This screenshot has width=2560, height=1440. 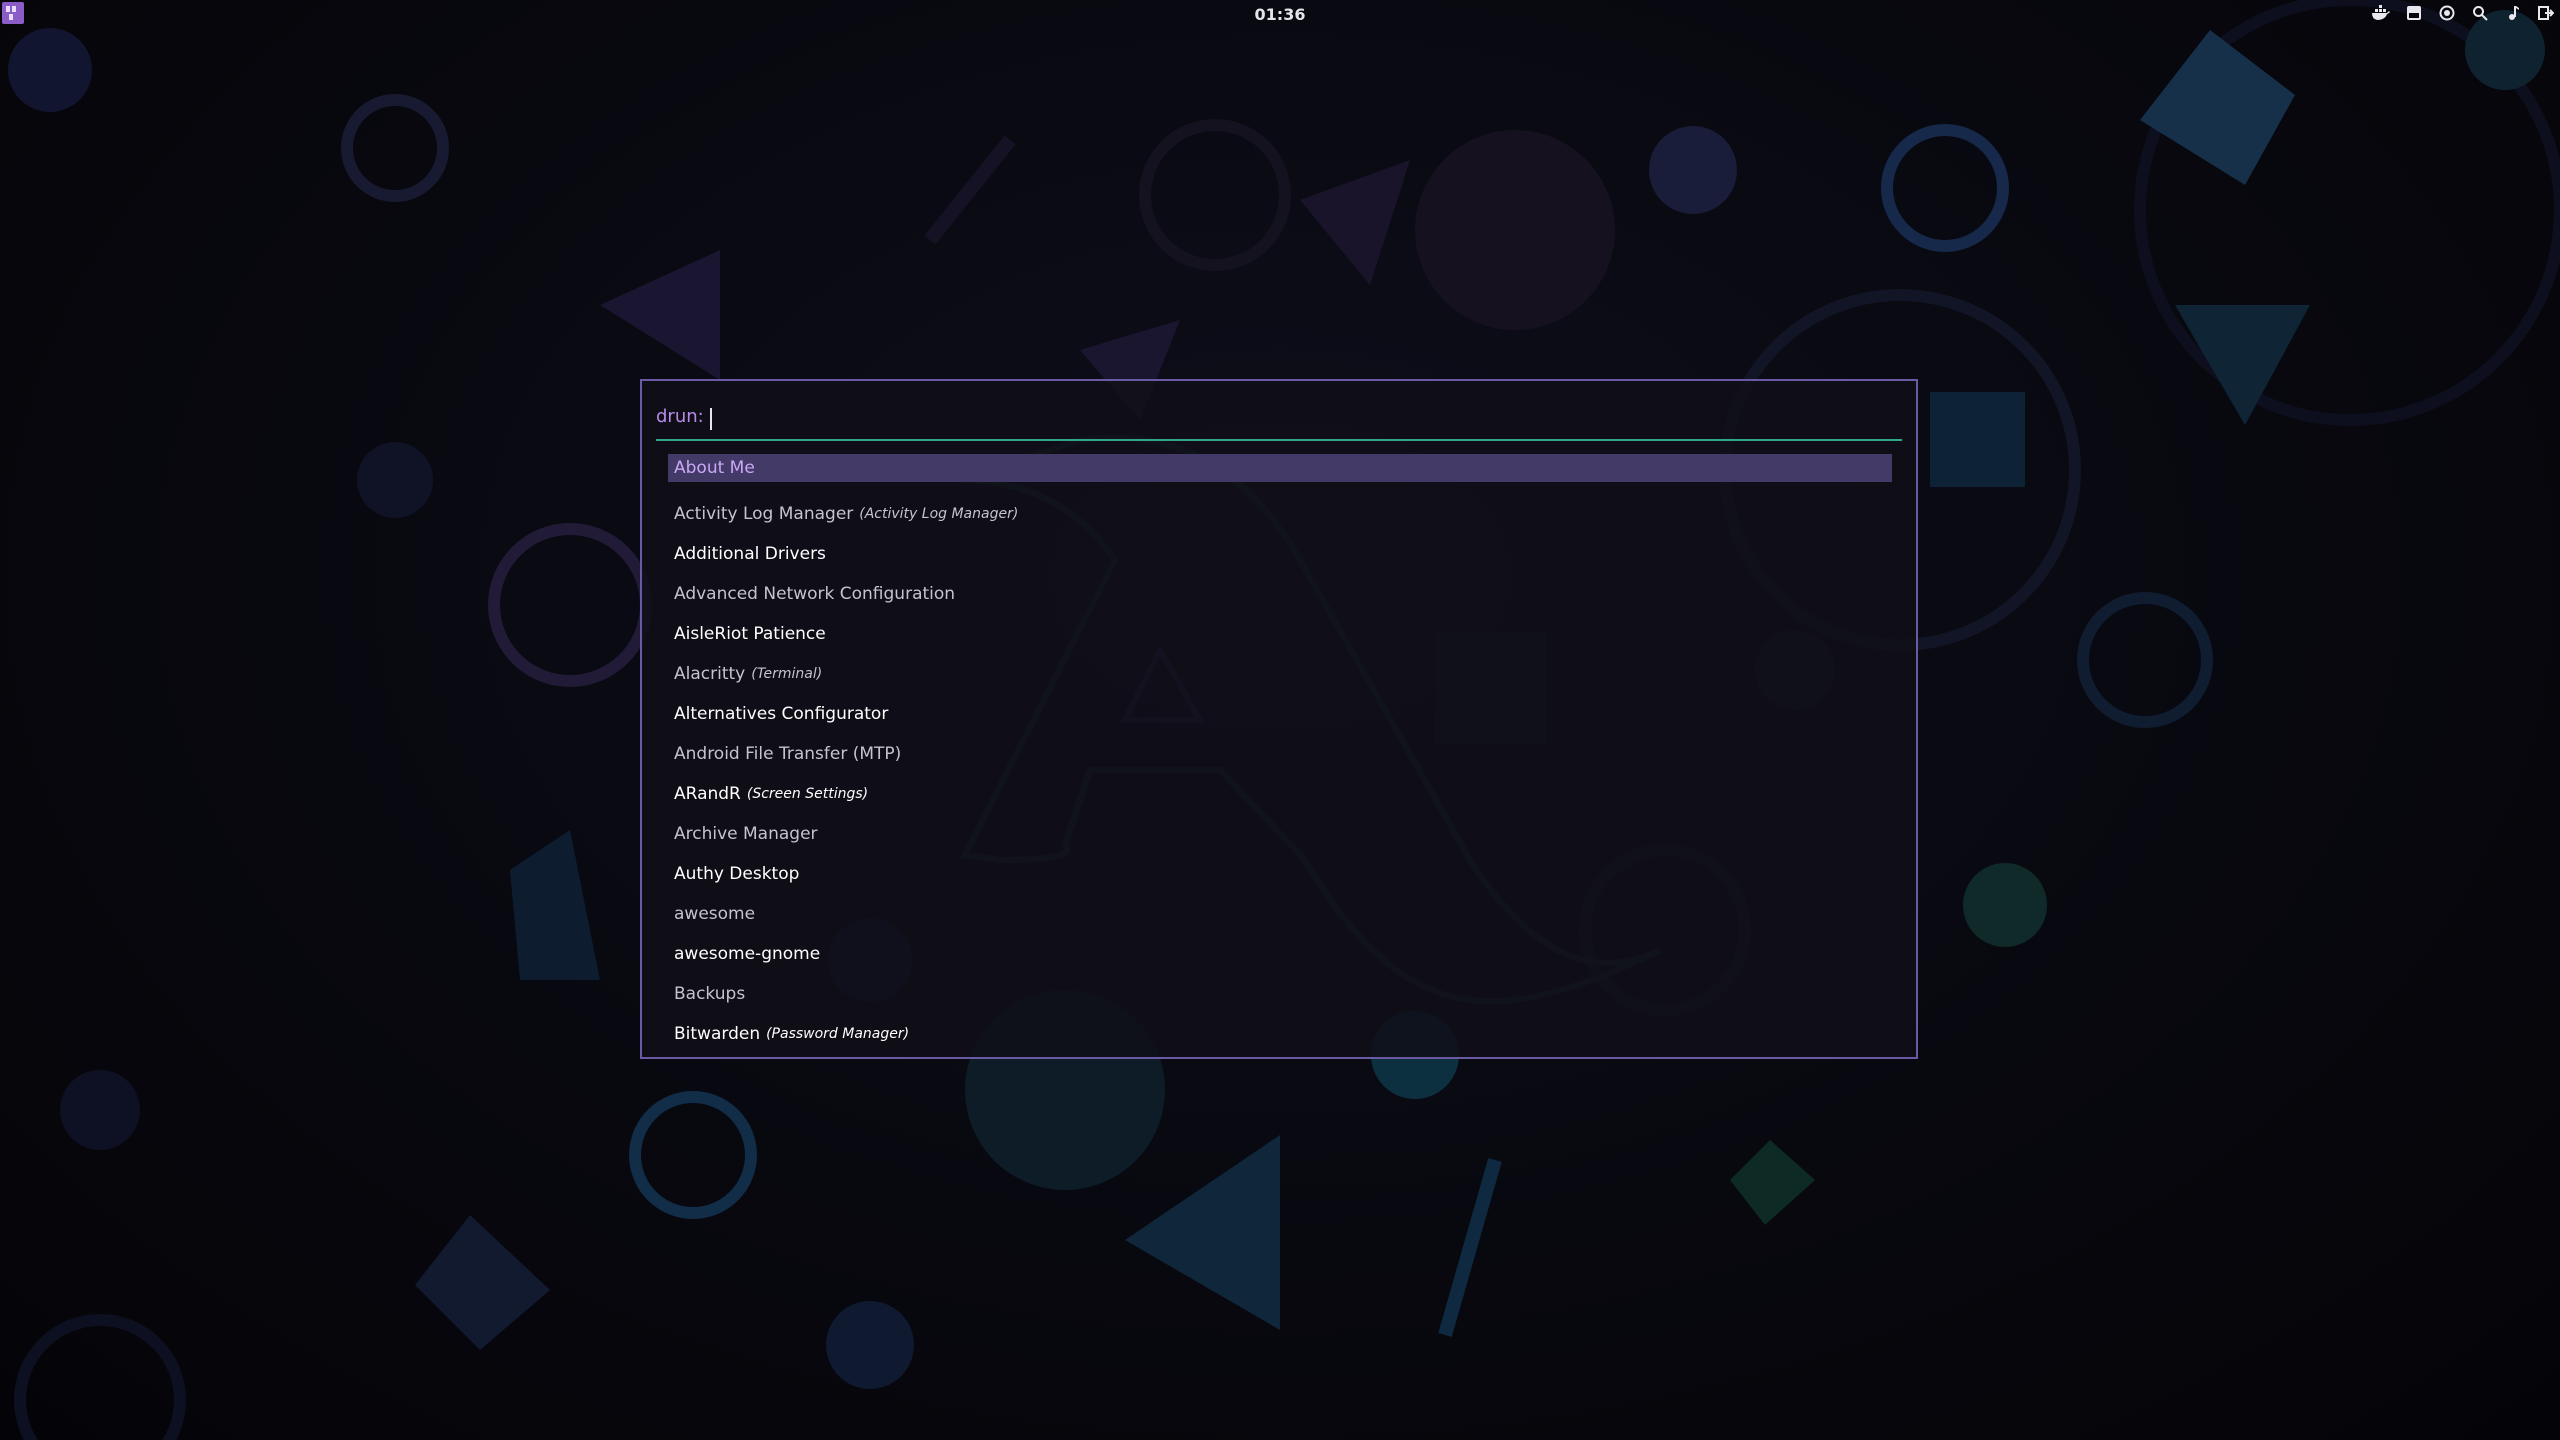 What do you see at coordinates (707, 794) in the screenshot?
I see `entry-name: ARandR` at bounding box center [707, 794].